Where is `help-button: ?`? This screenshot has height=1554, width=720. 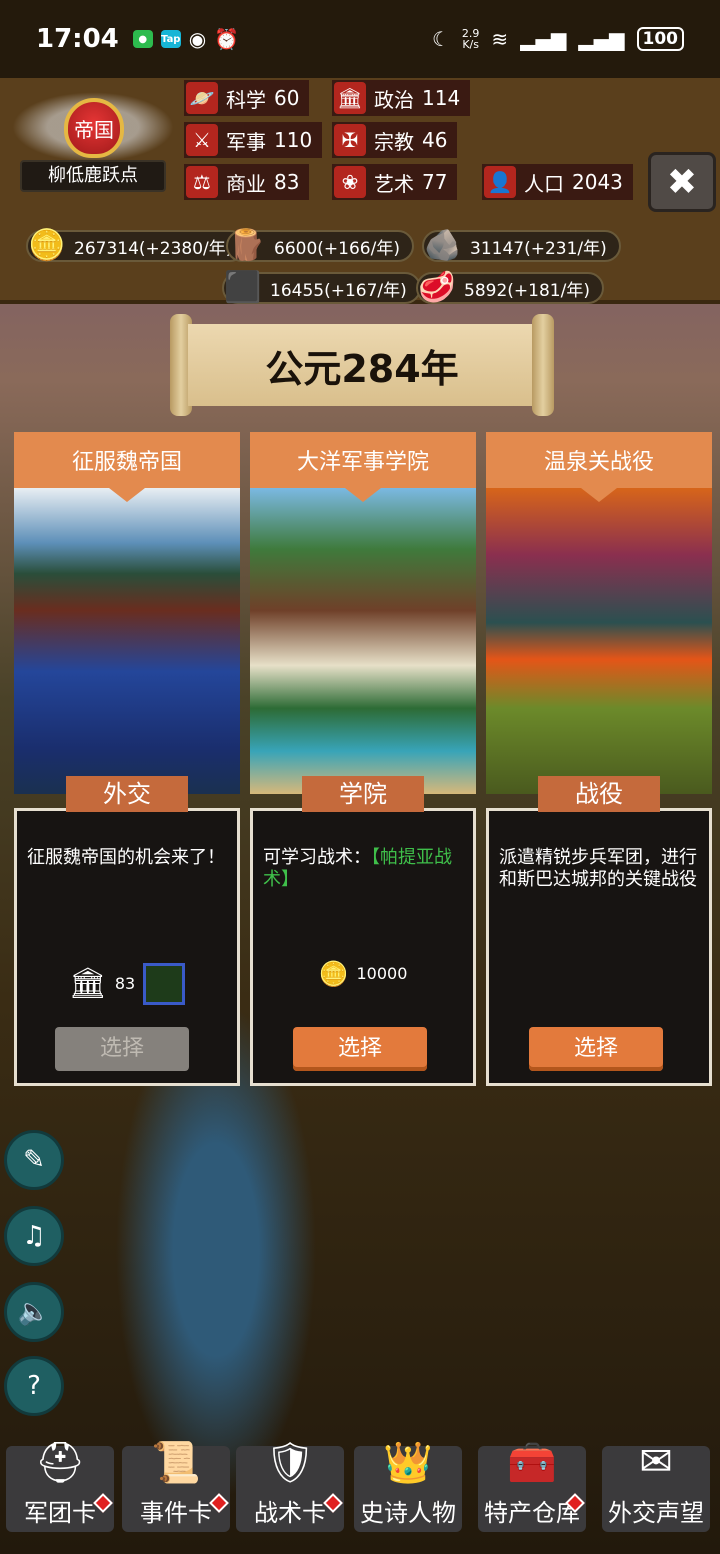 help-button: ? is located at coordinates (34, 1386).